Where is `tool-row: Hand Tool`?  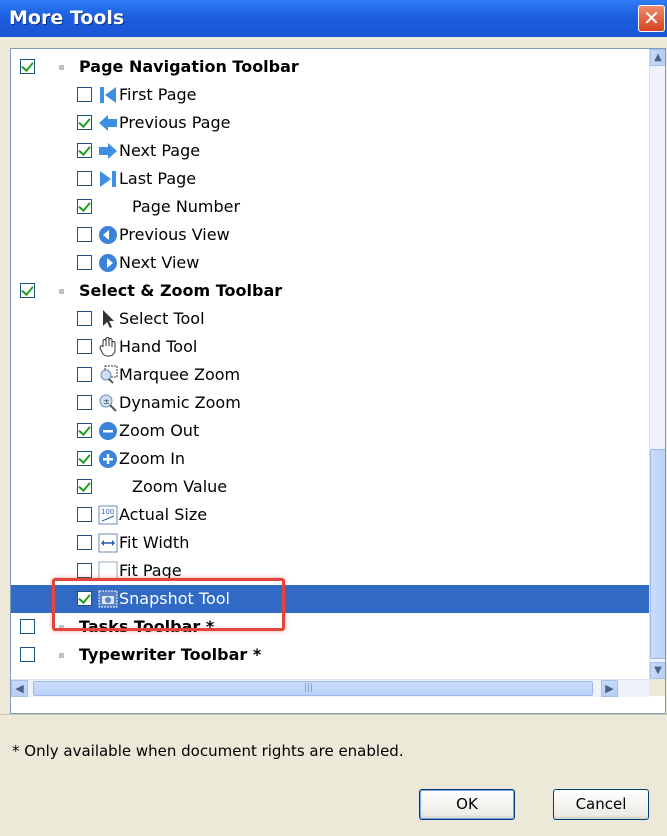
tool-row: Hand Tool is located at coordinates (330, 347).